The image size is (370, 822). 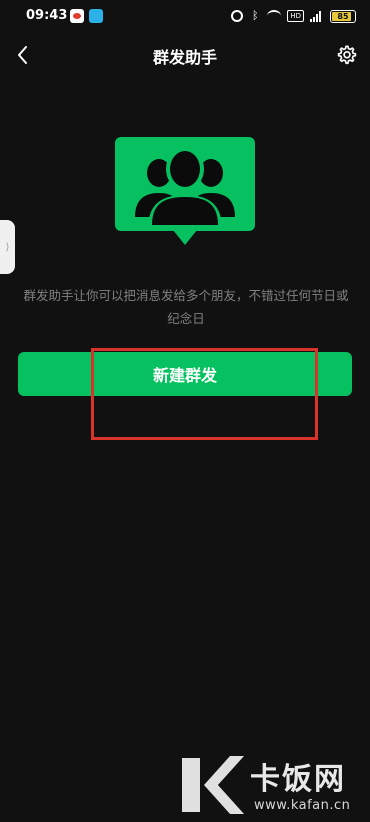 I want to click on notification-app-icon, so click(x=96, y=16).